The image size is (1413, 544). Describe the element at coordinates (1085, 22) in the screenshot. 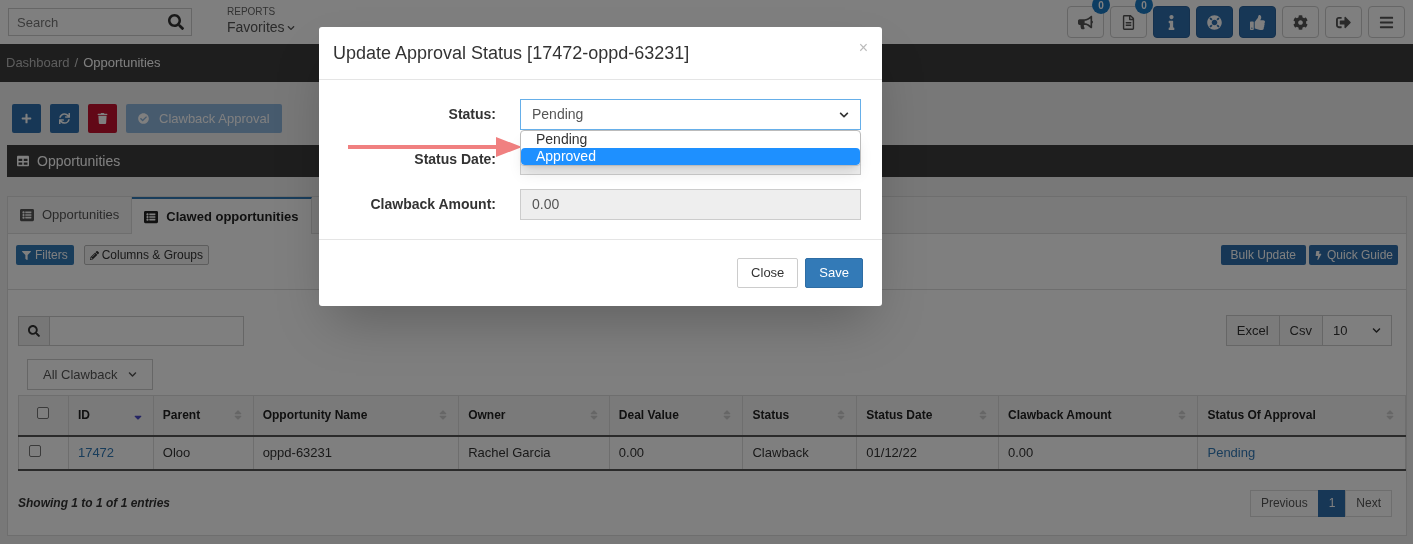

I see `megaphone-icon` at that location.